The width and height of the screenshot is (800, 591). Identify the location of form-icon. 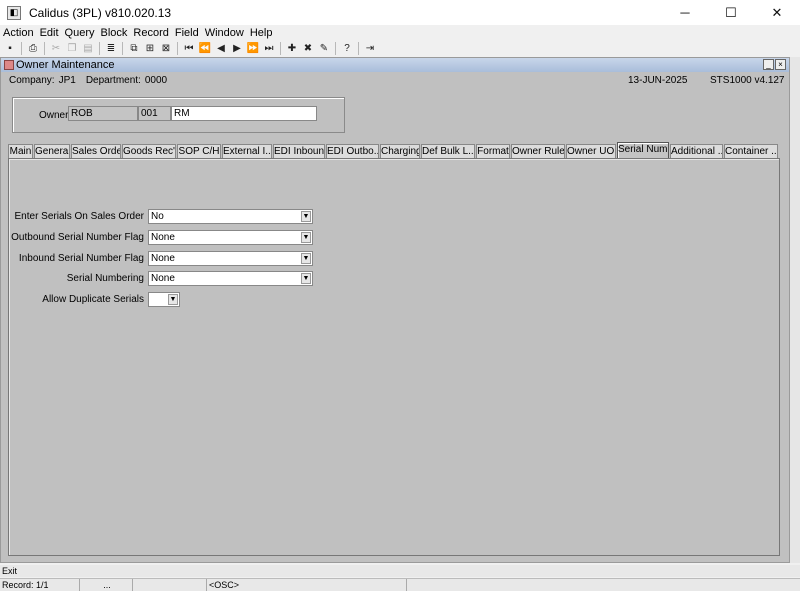
(9, 65).